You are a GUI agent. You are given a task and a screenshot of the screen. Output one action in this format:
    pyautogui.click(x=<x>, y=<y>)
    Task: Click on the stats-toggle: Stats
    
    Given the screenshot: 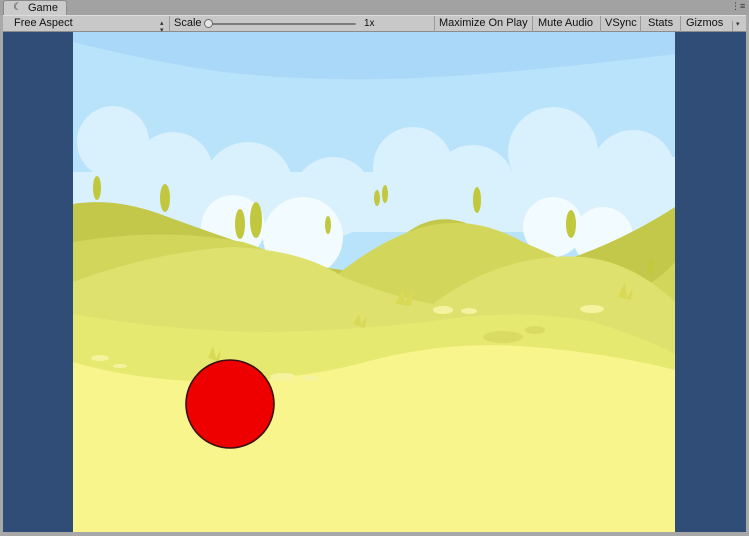 What is the action you would take?
    pyautogui.click(x=661, y=24)
    